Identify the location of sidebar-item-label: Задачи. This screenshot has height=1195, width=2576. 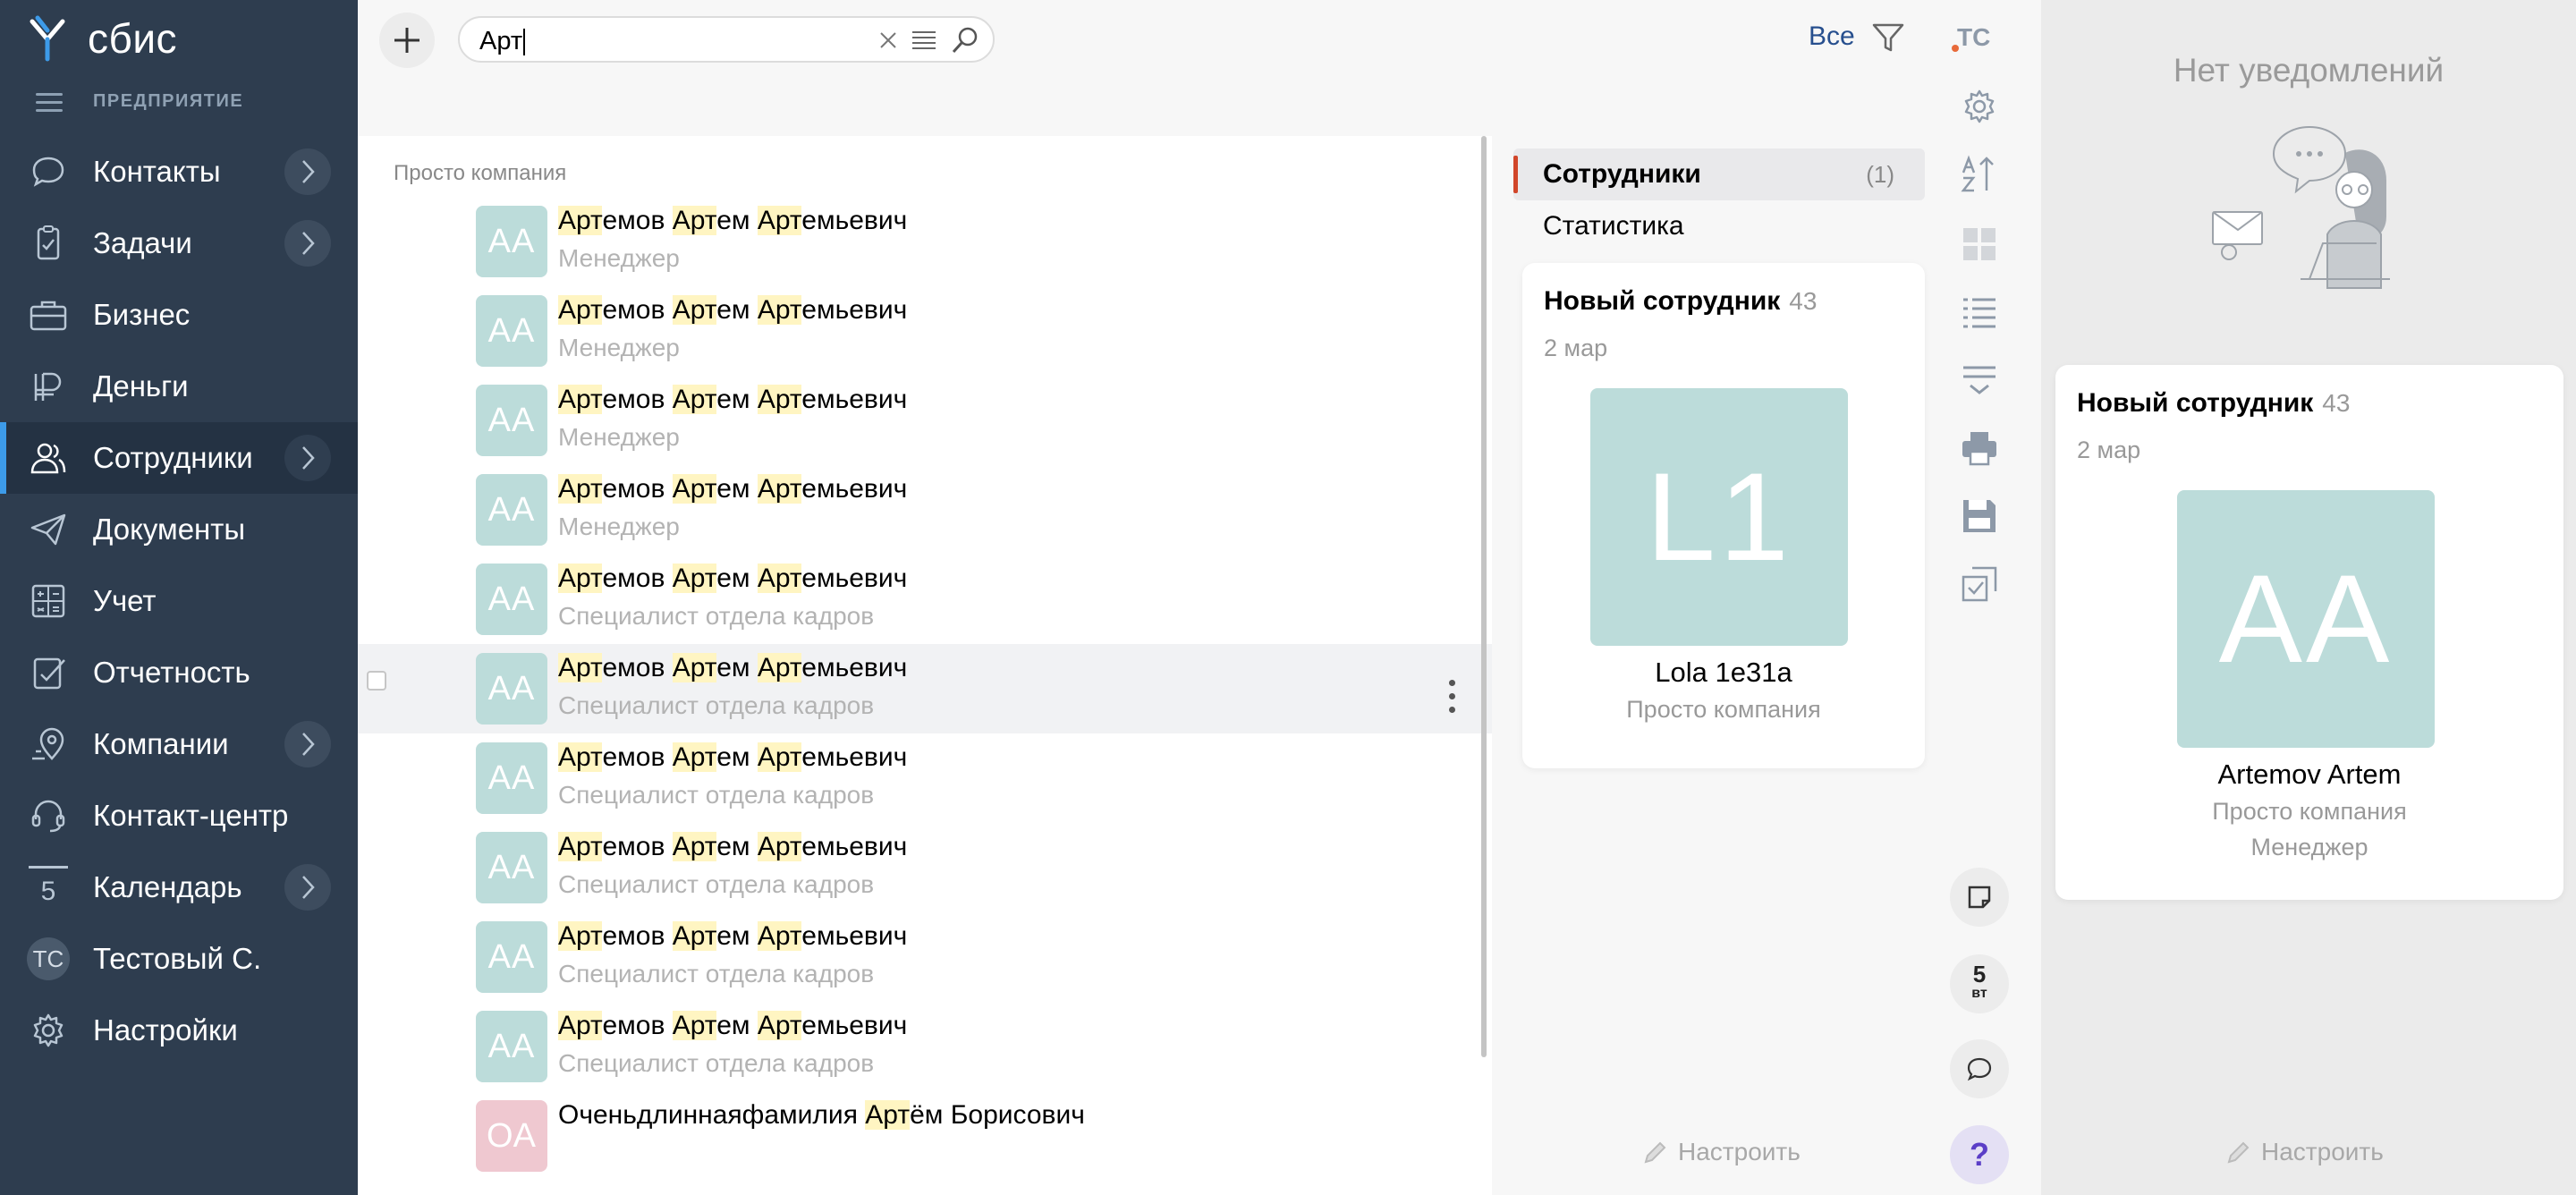
(142, 242).